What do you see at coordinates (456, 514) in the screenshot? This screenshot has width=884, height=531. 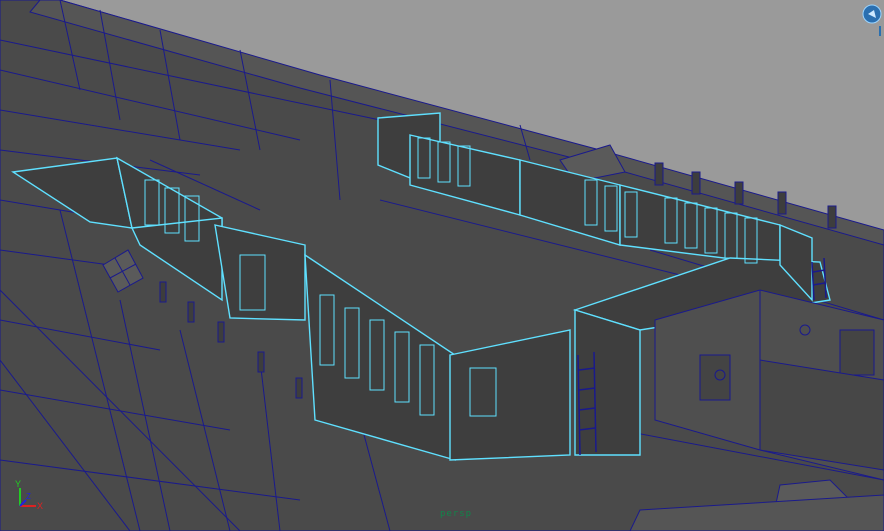 I see `camera-label: persp` at bounding box center [456, 514].